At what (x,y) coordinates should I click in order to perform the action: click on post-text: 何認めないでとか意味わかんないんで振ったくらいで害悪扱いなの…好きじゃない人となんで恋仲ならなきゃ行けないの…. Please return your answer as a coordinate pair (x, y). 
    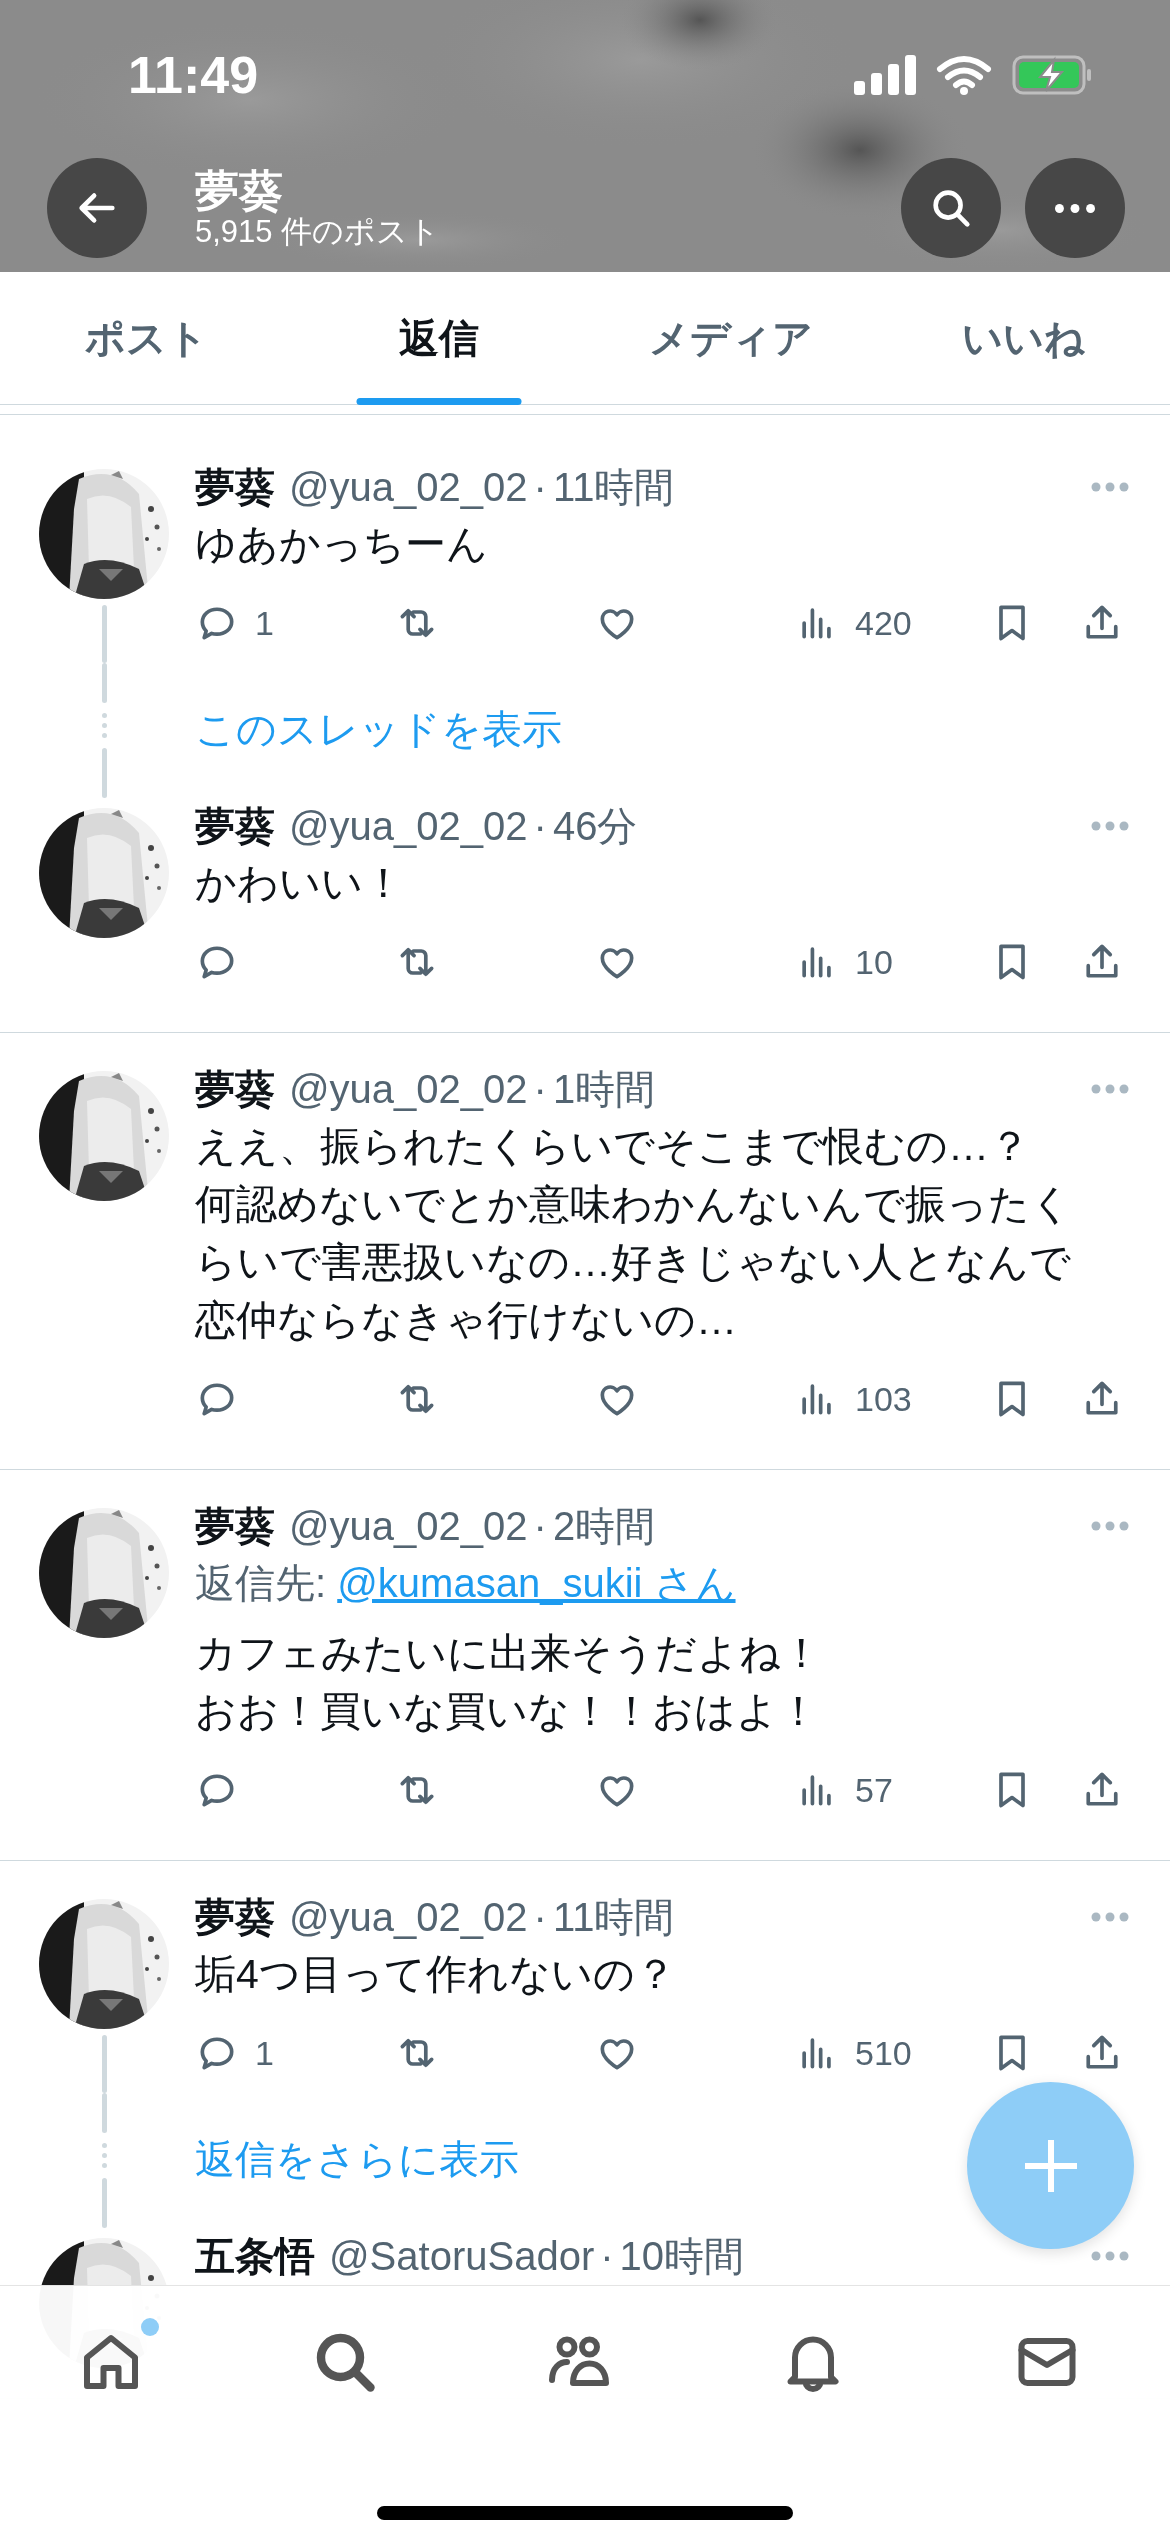
    Looking at the image, I should click on (634, 1262).